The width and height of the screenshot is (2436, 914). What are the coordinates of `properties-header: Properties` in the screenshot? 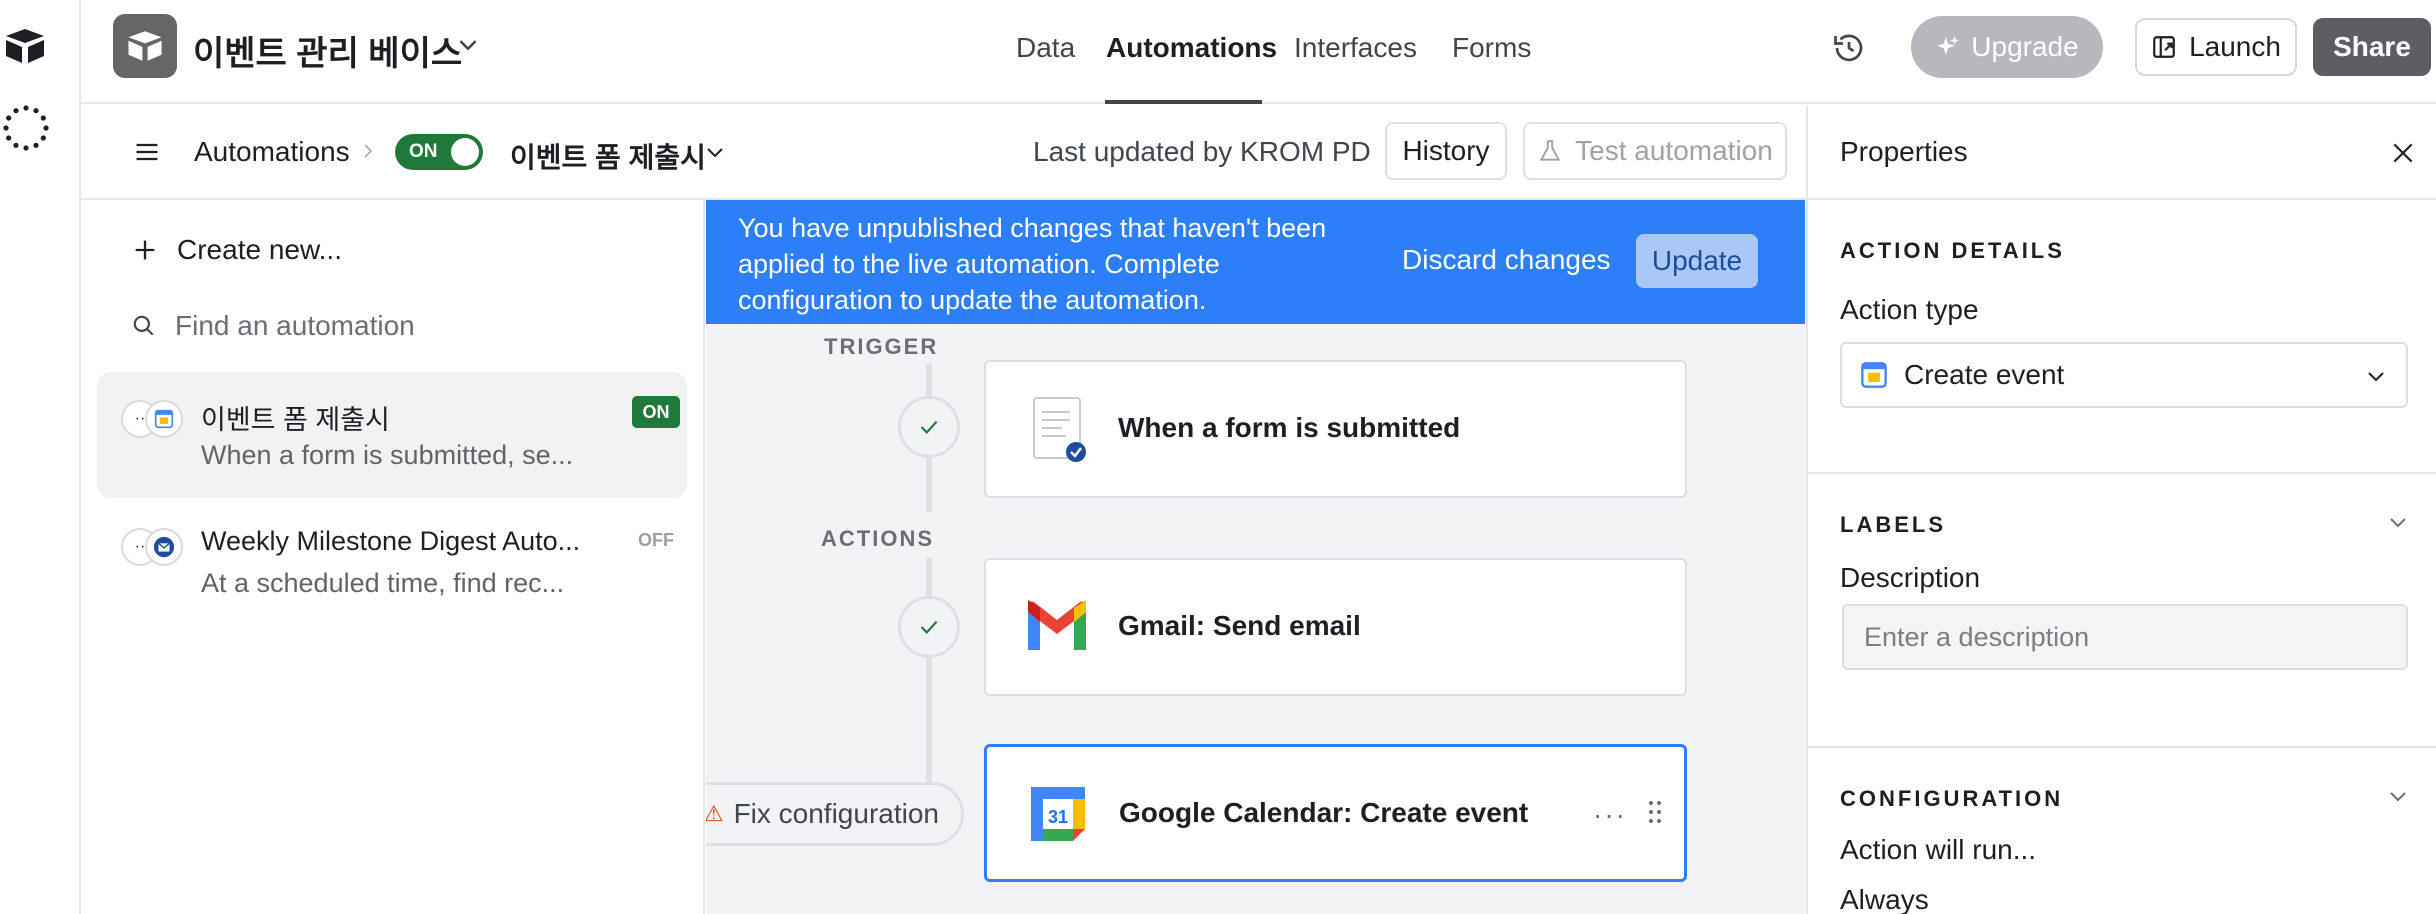 It's located at (2122, 153).